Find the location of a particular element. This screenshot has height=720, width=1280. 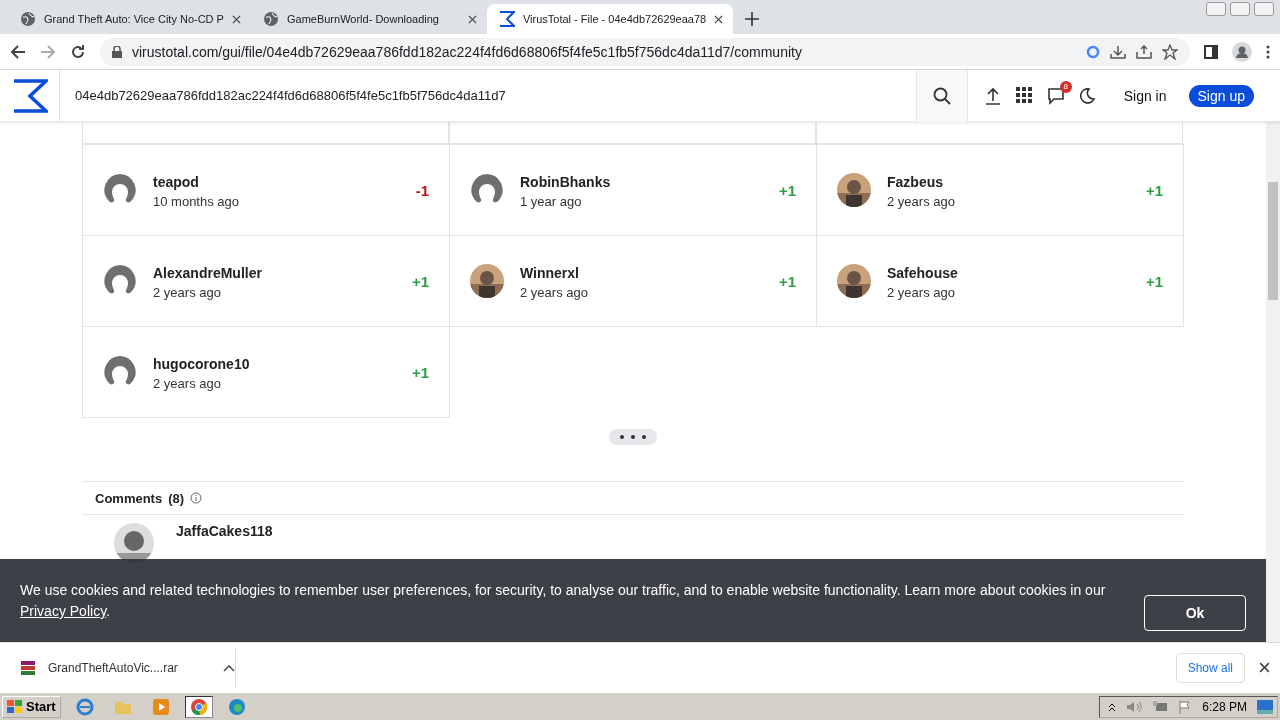

reload-icon is located at coordinates (78, 51).